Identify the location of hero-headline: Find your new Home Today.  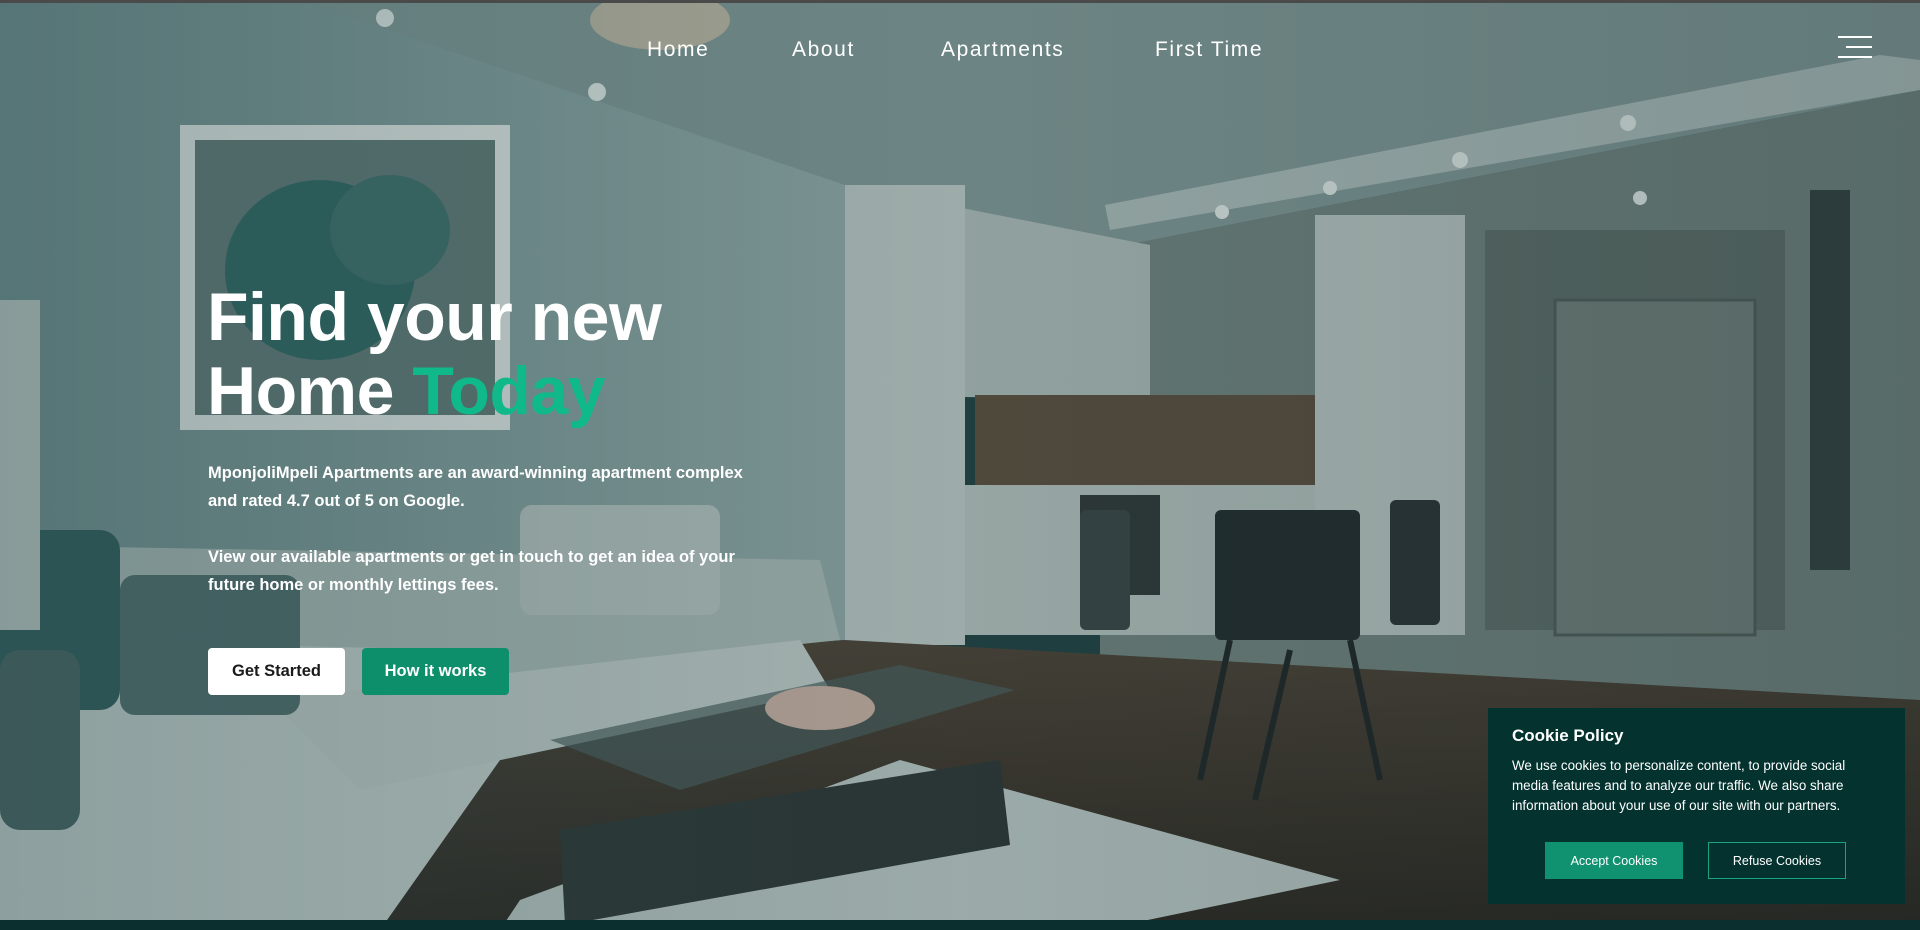
(434, 354).